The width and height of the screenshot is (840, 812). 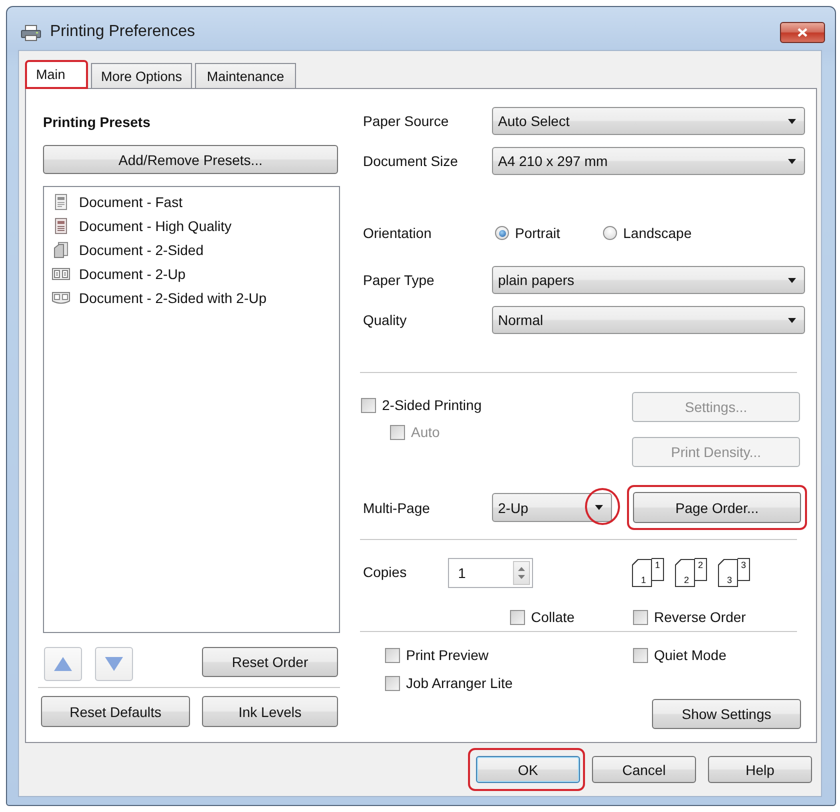 I want to click on down-triangle-icon, so click(x=114, y=664).